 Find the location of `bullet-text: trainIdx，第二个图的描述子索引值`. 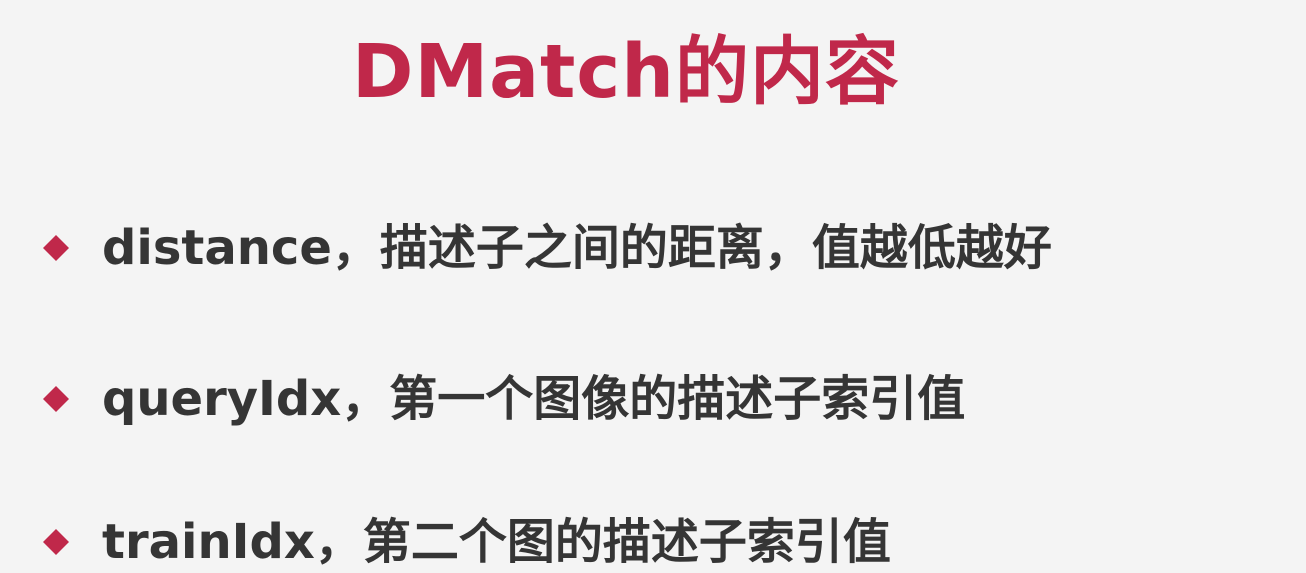

bullet-text: trainIdx，第二个图的描述子索引值 is located at coordinates (496, 542).